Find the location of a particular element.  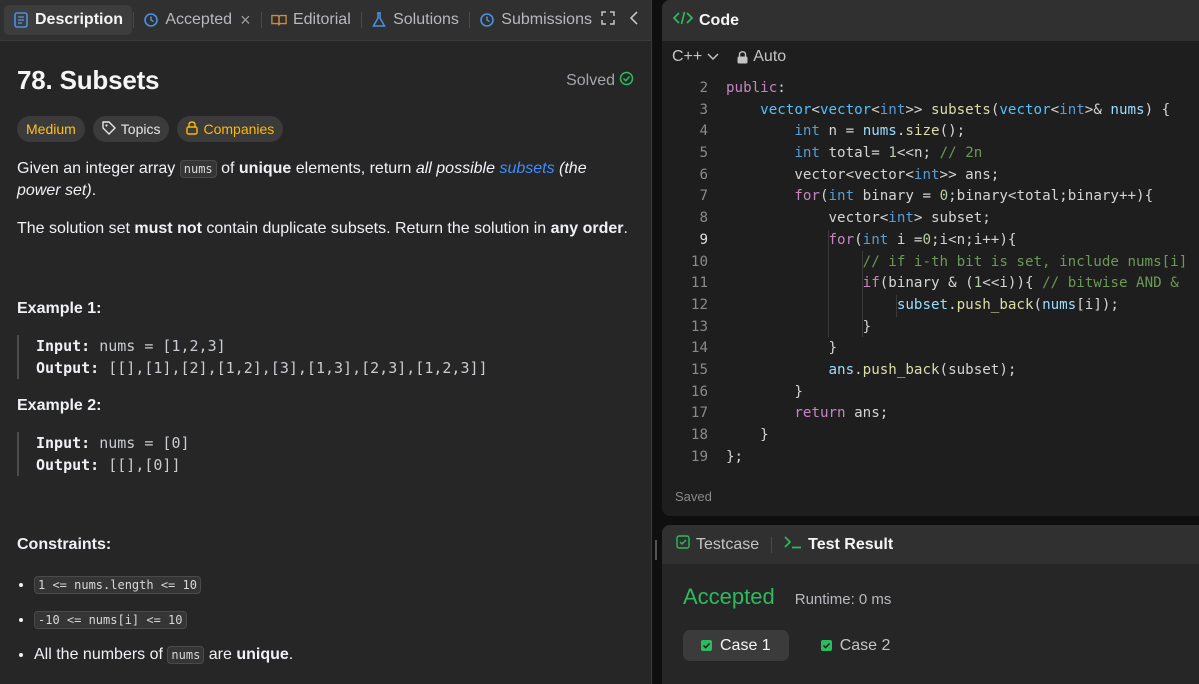

chevron-down-icon is located at coordinates (713, 57).